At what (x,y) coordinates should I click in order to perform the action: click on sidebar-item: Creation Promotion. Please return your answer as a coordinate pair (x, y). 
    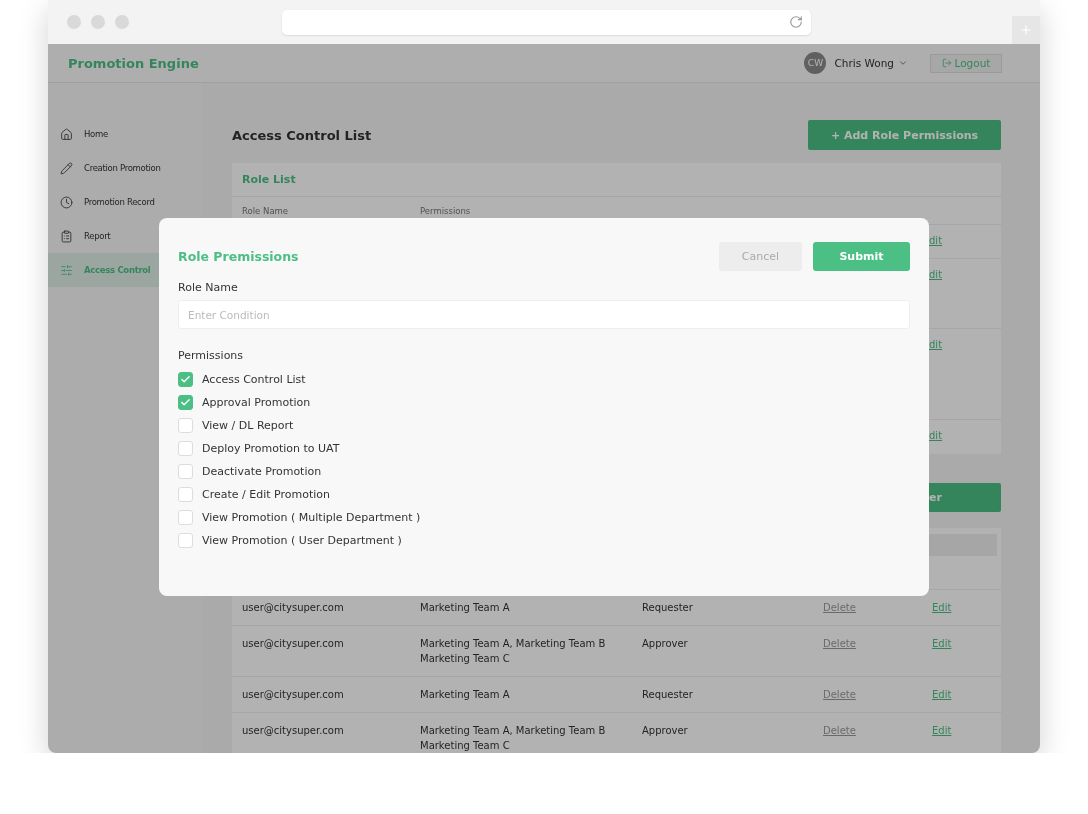
    Looking at the image, I should click on (125, 168).